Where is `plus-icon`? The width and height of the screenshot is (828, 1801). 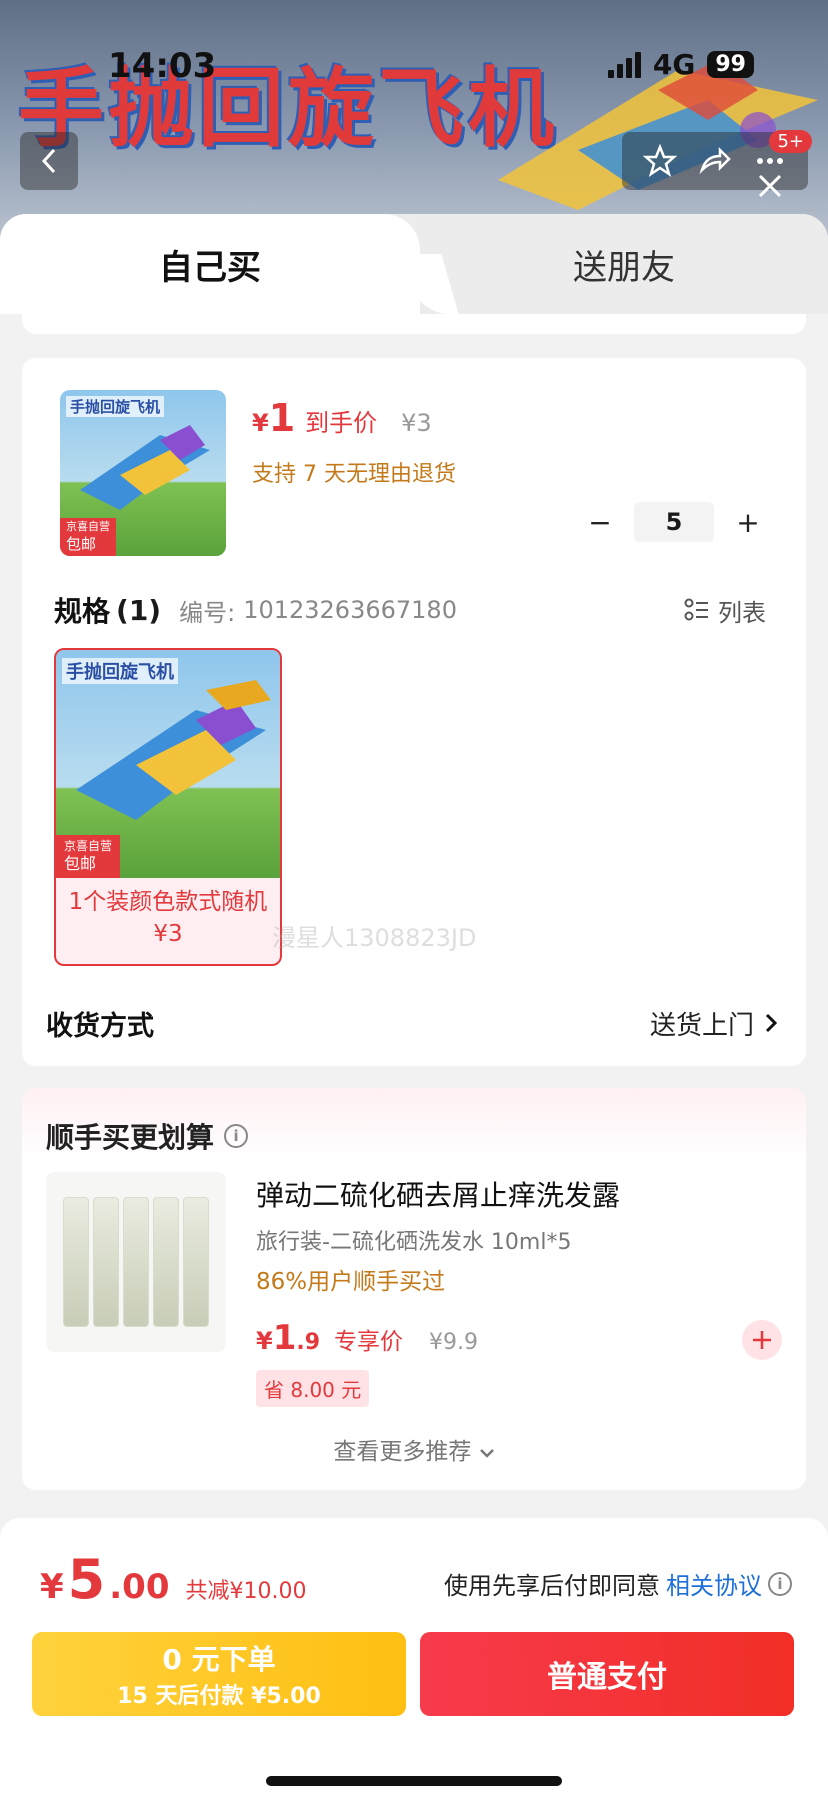 plus-icon is located at coordinates (762, 1340).